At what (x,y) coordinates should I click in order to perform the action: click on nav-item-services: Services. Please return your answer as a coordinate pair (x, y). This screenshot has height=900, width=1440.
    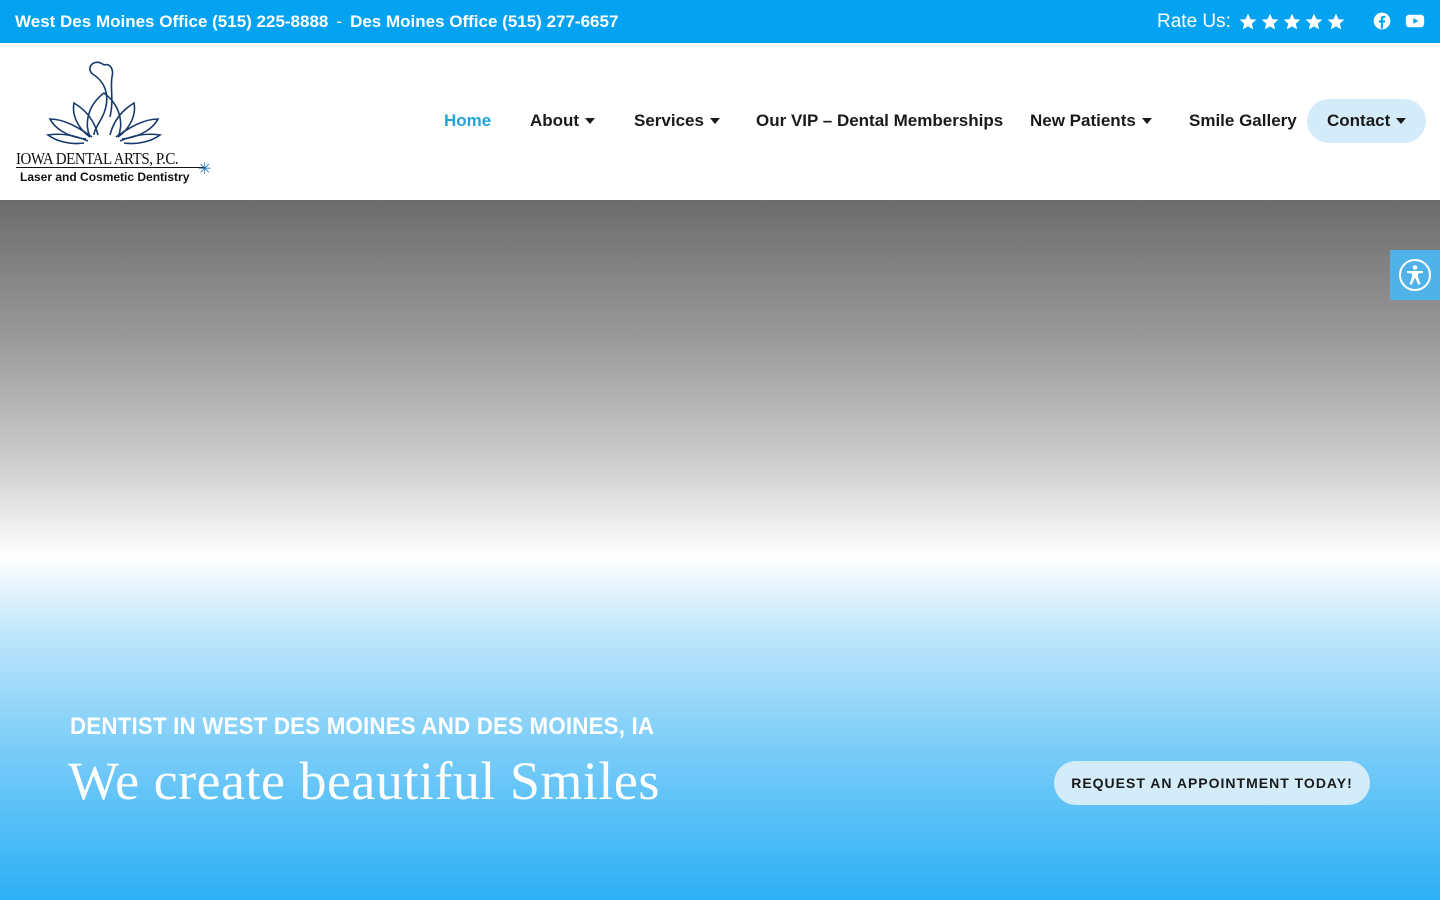
    Looking at the image, I should click on (677, 121).